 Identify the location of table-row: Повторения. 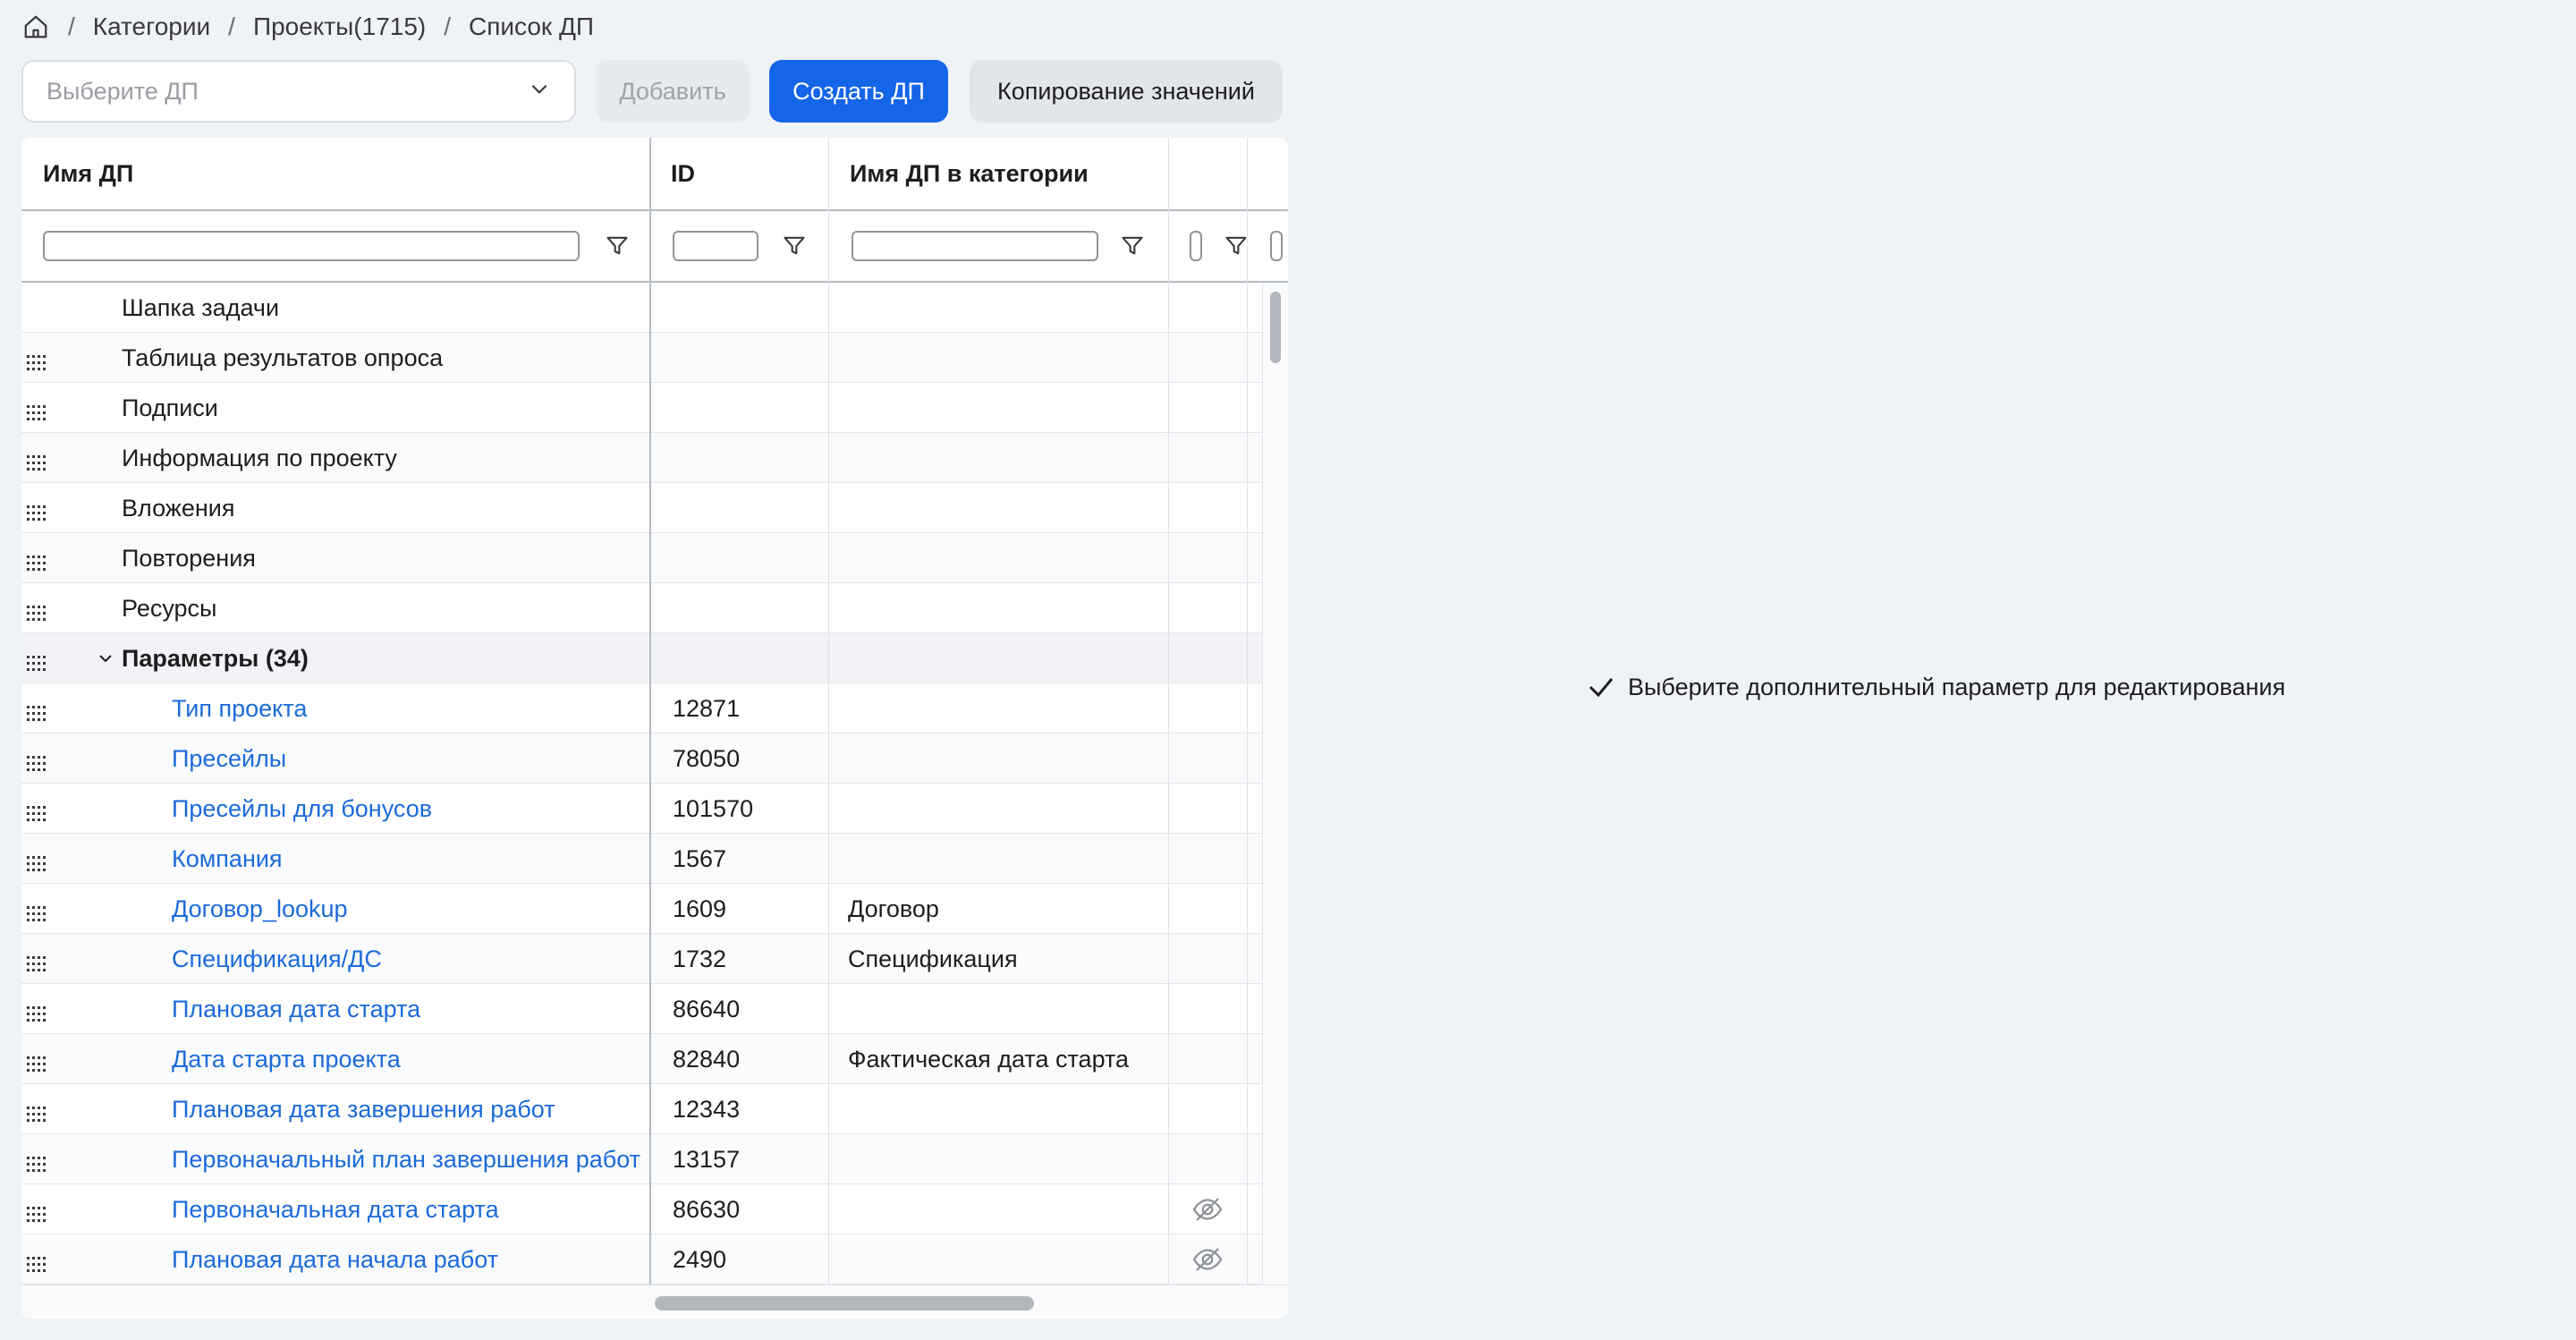
(642, 558).